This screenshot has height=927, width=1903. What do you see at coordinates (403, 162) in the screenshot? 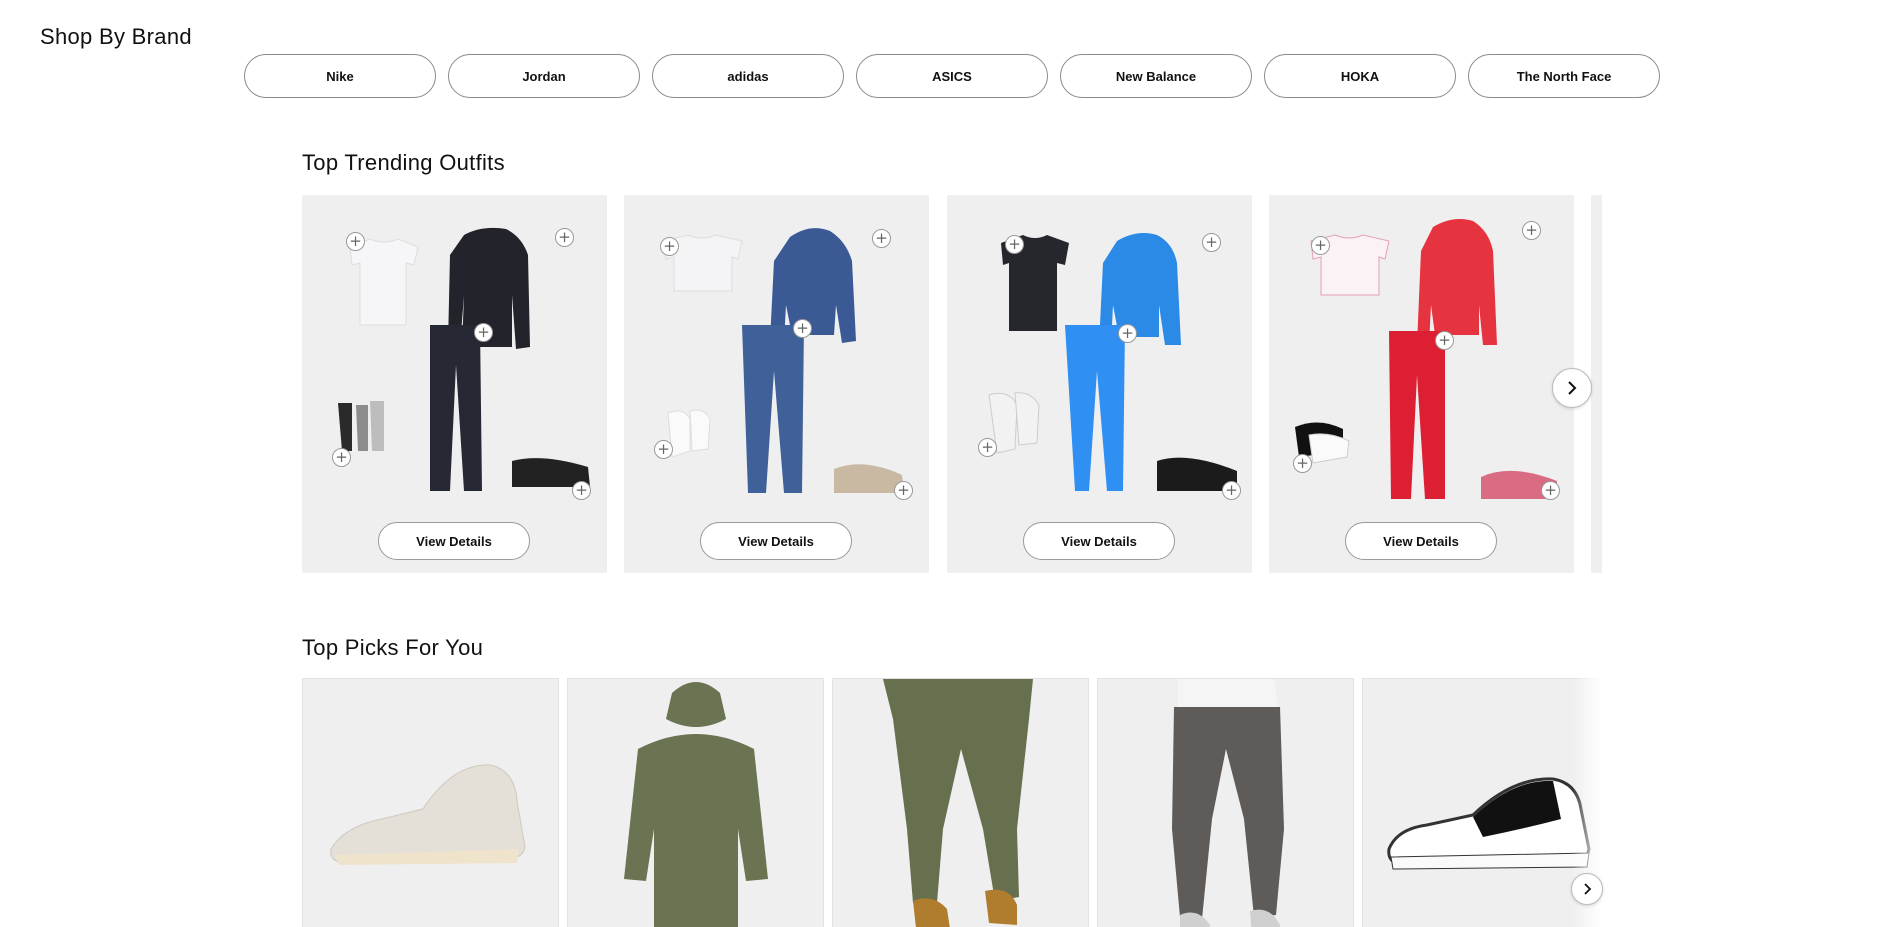
I see `top-trending-outfits-title: Top Trending Outfits` at bounding box center [403, 162].